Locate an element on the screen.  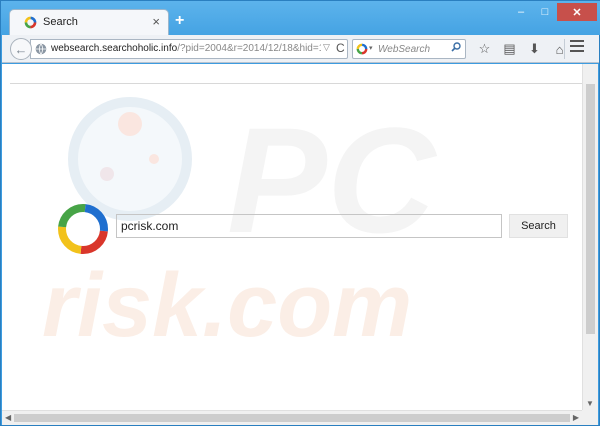
scroll-left-arrow-icon: ◀ is located at coordinates (8, 417).